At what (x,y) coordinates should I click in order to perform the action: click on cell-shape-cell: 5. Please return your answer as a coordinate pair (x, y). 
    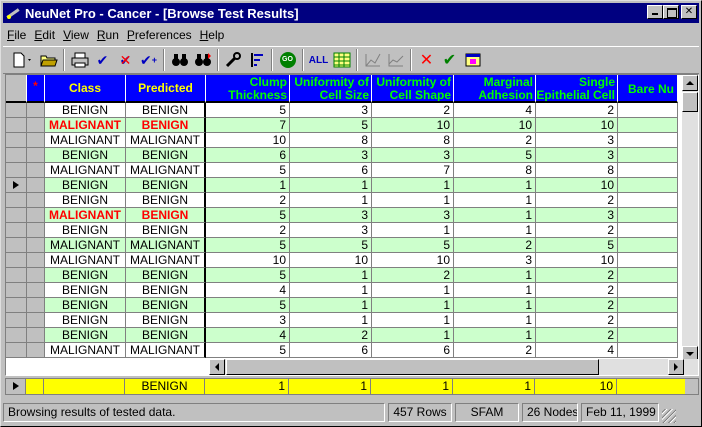
    Looking at the image, I should click on (413, 245).